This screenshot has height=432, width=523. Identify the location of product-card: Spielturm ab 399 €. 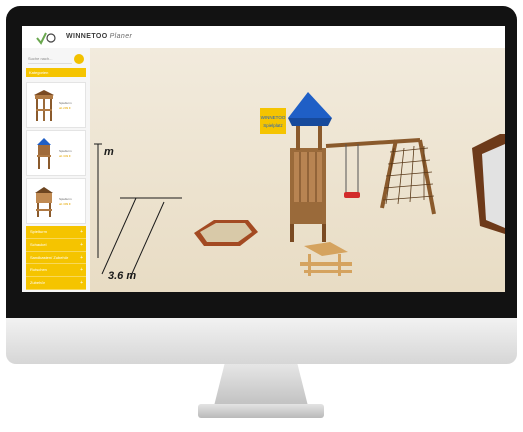
(56, 201).